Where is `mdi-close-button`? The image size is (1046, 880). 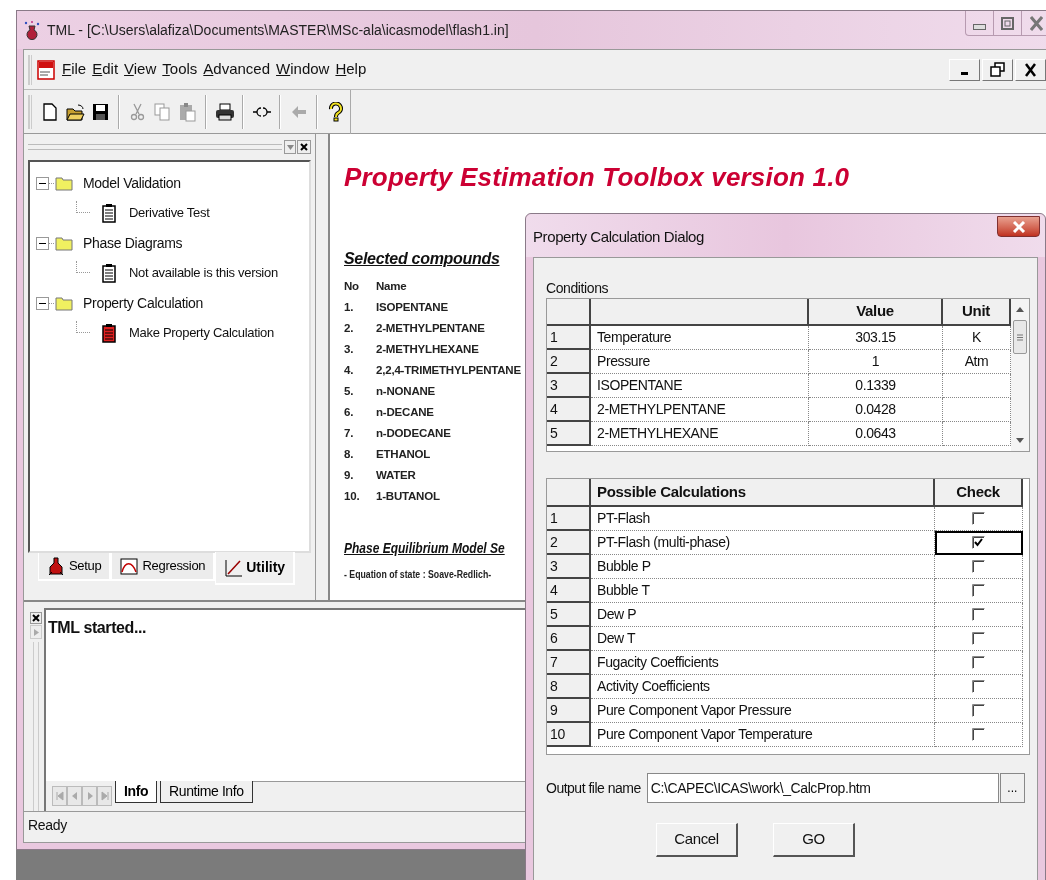 mdi-close-button is located at coordinates (1030, 69).